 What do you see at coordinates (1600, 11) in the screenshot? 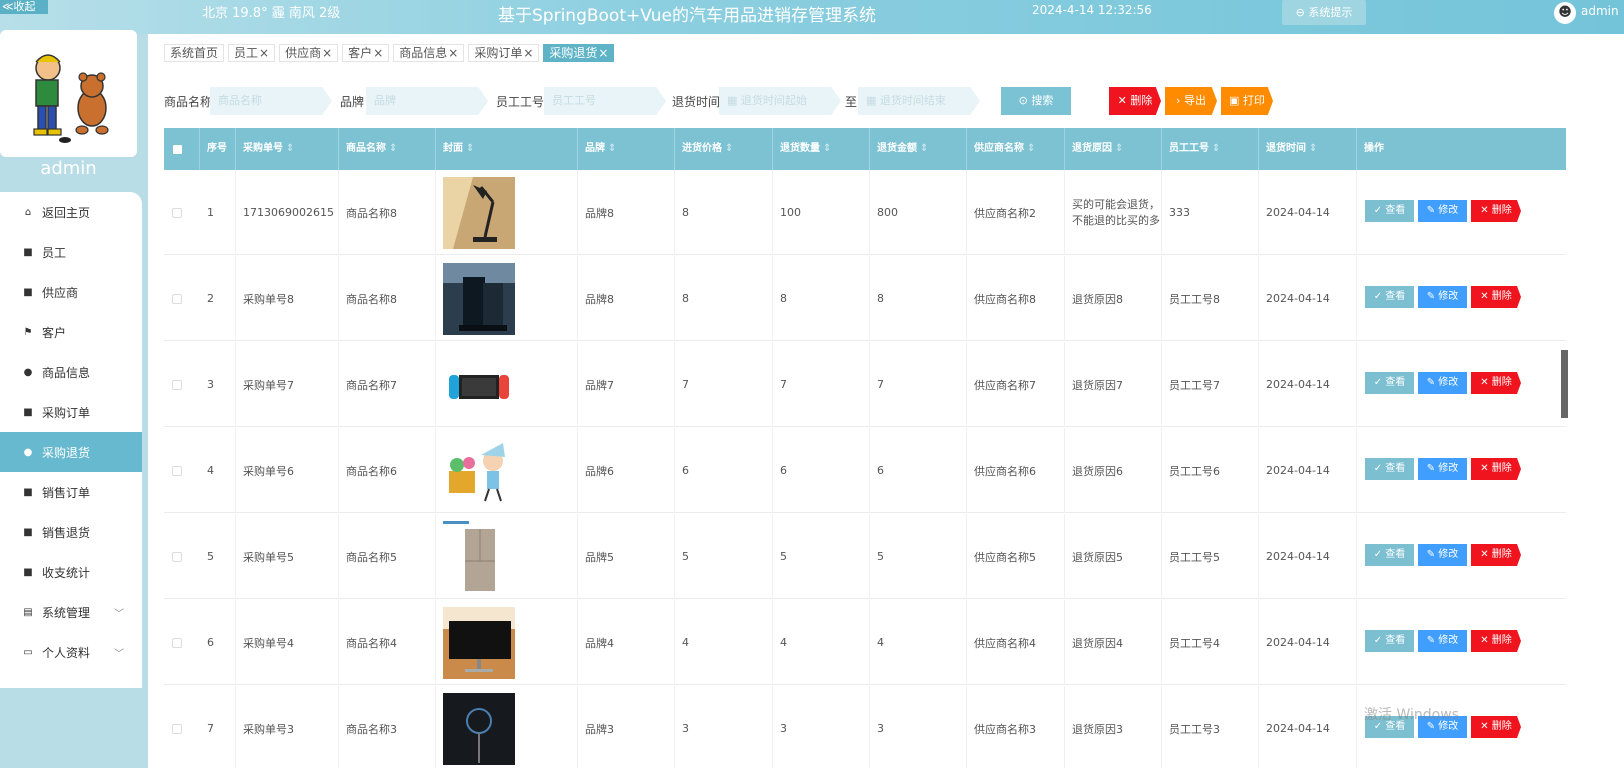
I see `header-username: admin` at bounding box center [1600, 11].